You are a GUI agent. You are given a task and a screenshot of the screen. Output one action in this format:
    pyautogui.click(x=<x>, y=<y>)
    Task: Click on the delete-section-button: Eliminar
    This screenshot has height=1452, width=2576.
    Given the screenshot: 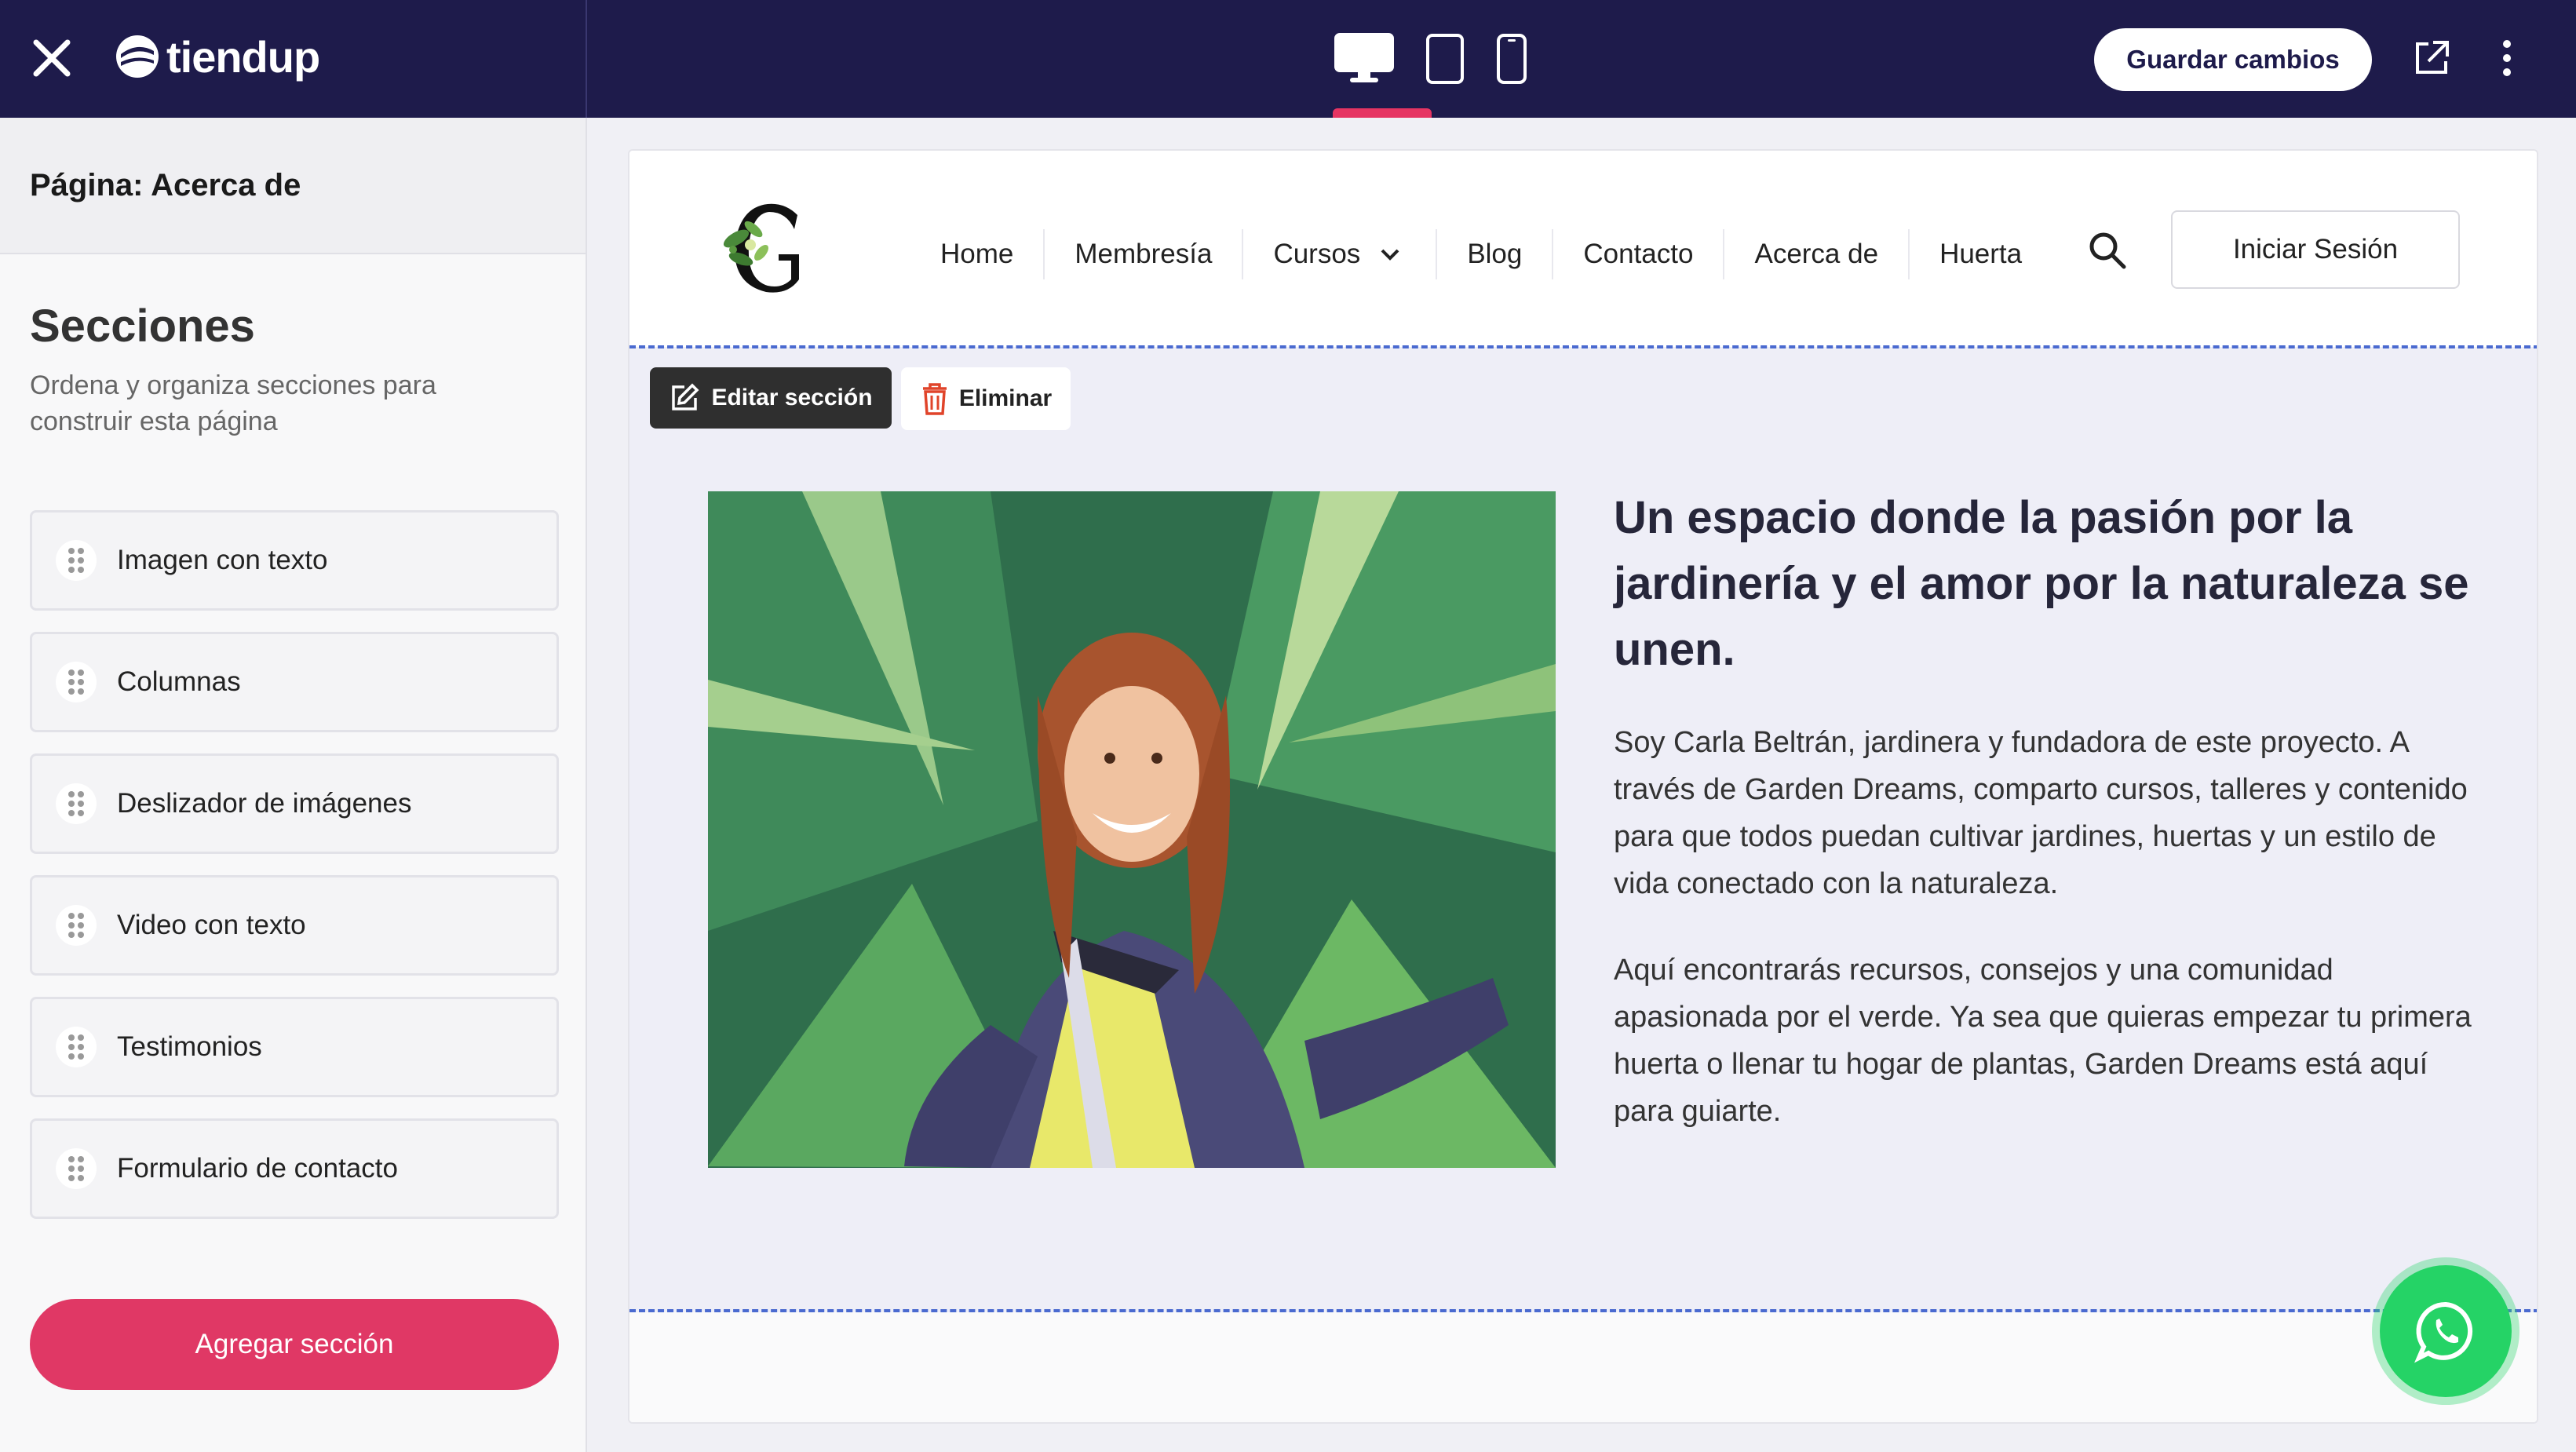 What is the action you would take?
    pyautogui.click(x=986, y=398)
    